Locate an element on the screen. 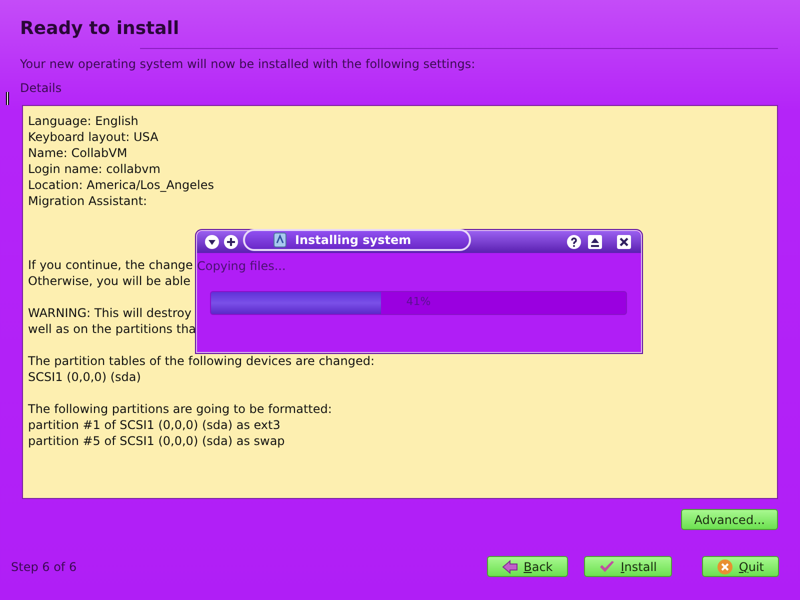  dialog-title: Installing system is located at coordinates (353, 240).